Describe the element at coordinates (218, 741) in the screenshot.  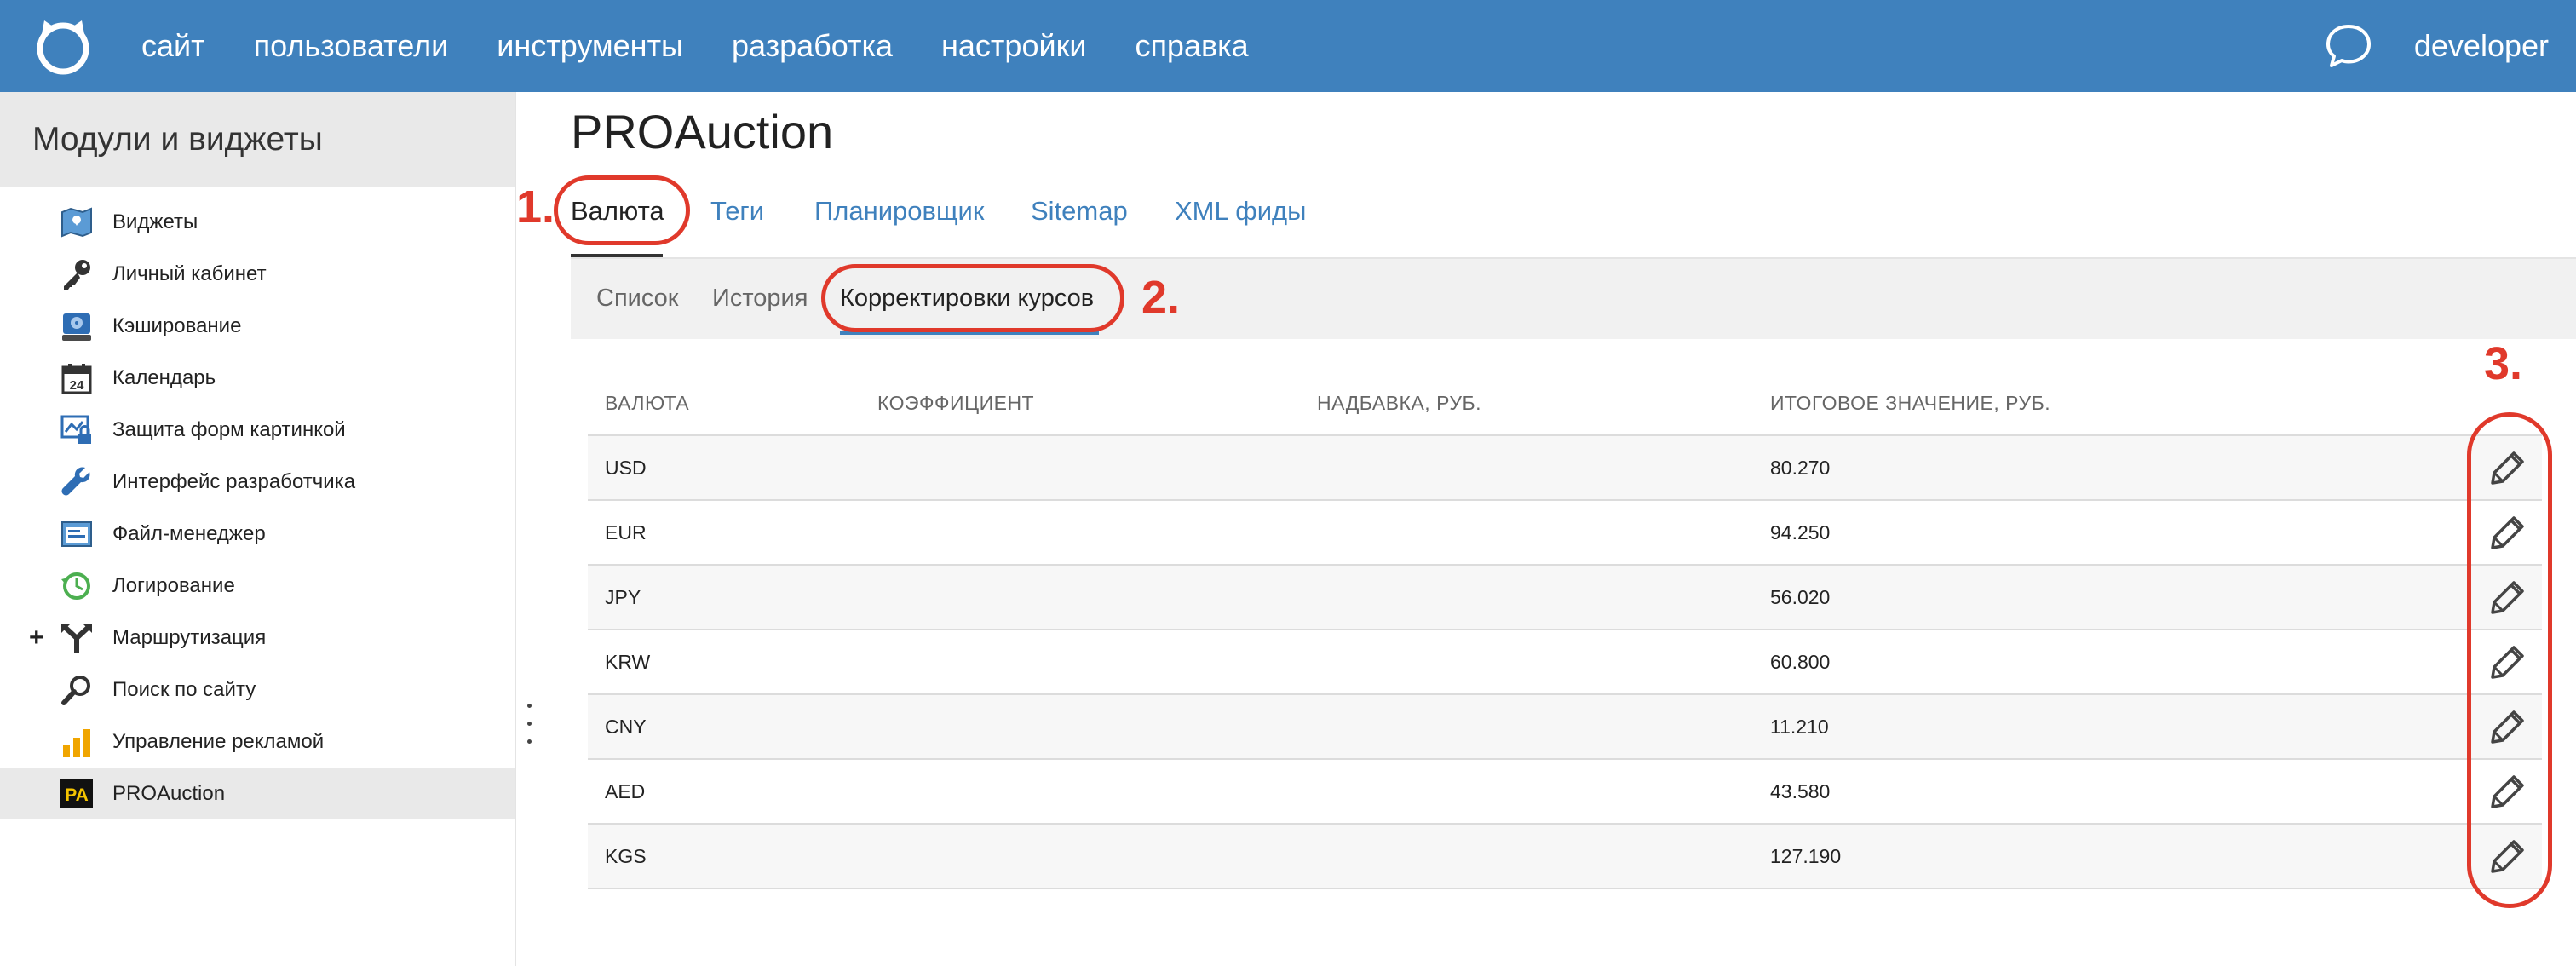
I see `sidebar-item-label: Управление рекламой` at that location.